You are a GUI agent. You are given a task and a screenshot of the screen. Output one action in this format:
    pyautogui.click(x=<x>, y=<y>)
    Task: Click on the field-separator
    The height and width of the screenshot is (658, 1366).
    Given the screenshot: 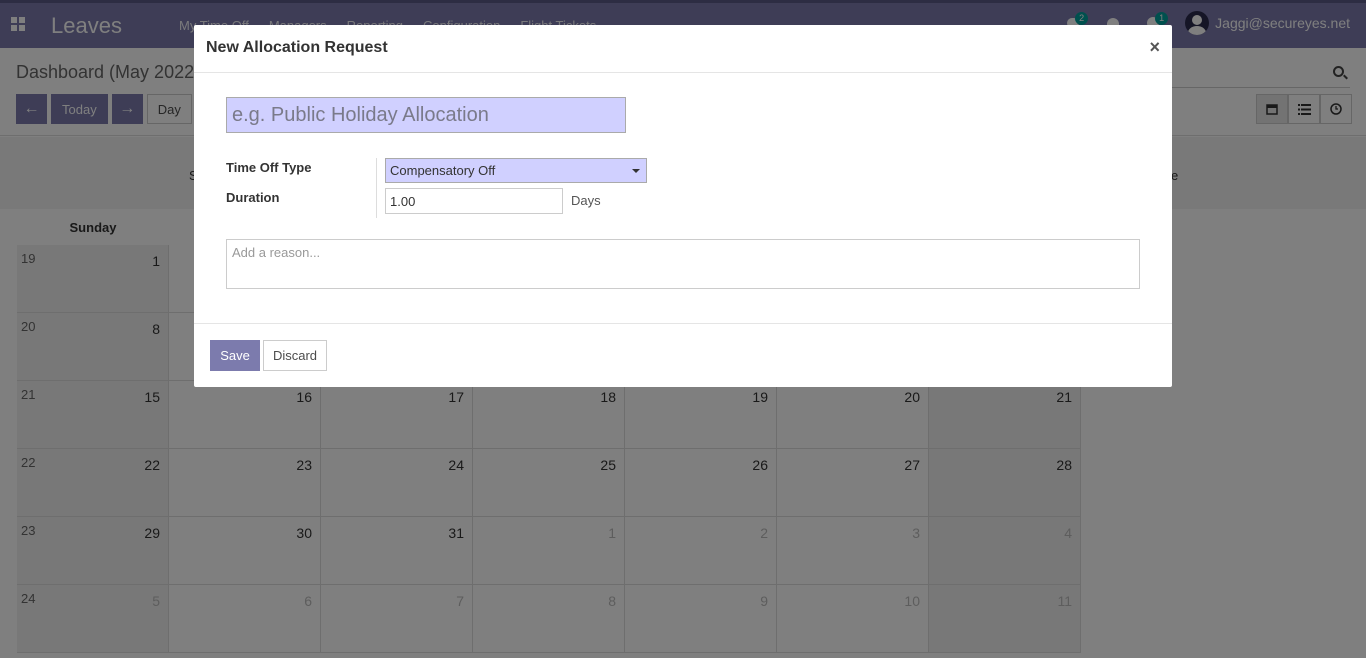 What is the action you would take?
    pyautogui.click(x=376, y=188)
    